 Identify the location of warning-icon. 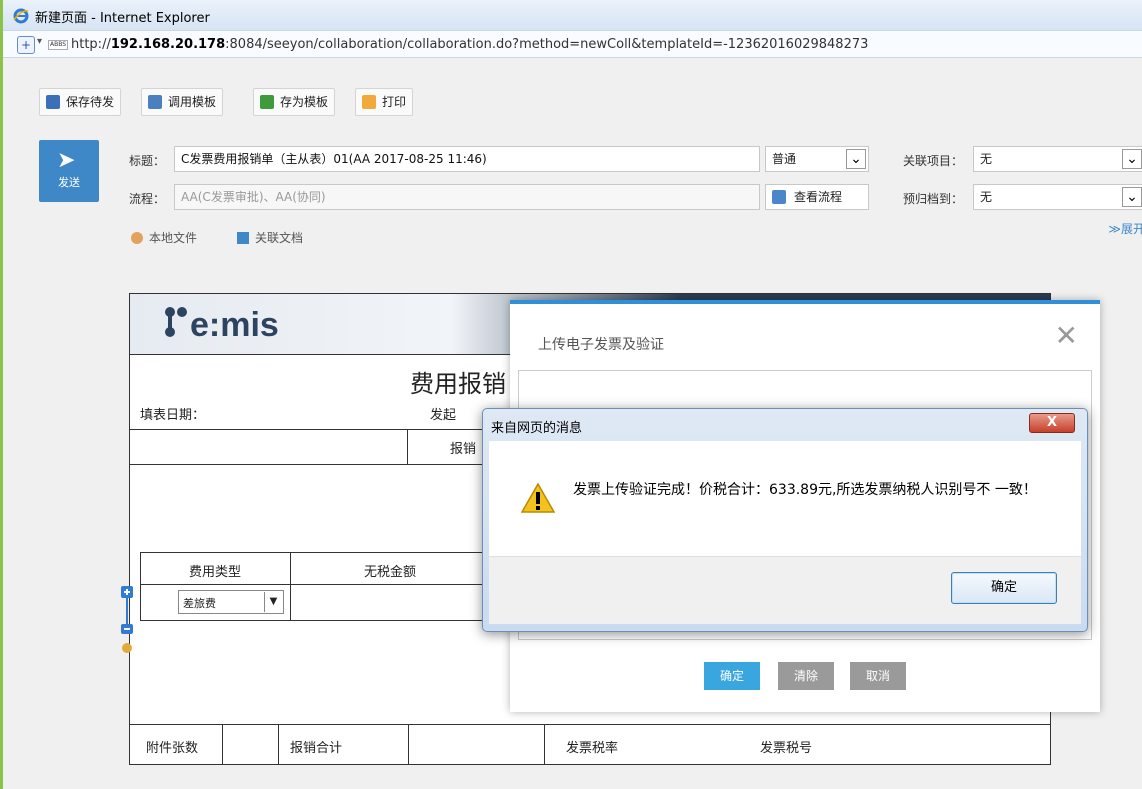
(538, 498).